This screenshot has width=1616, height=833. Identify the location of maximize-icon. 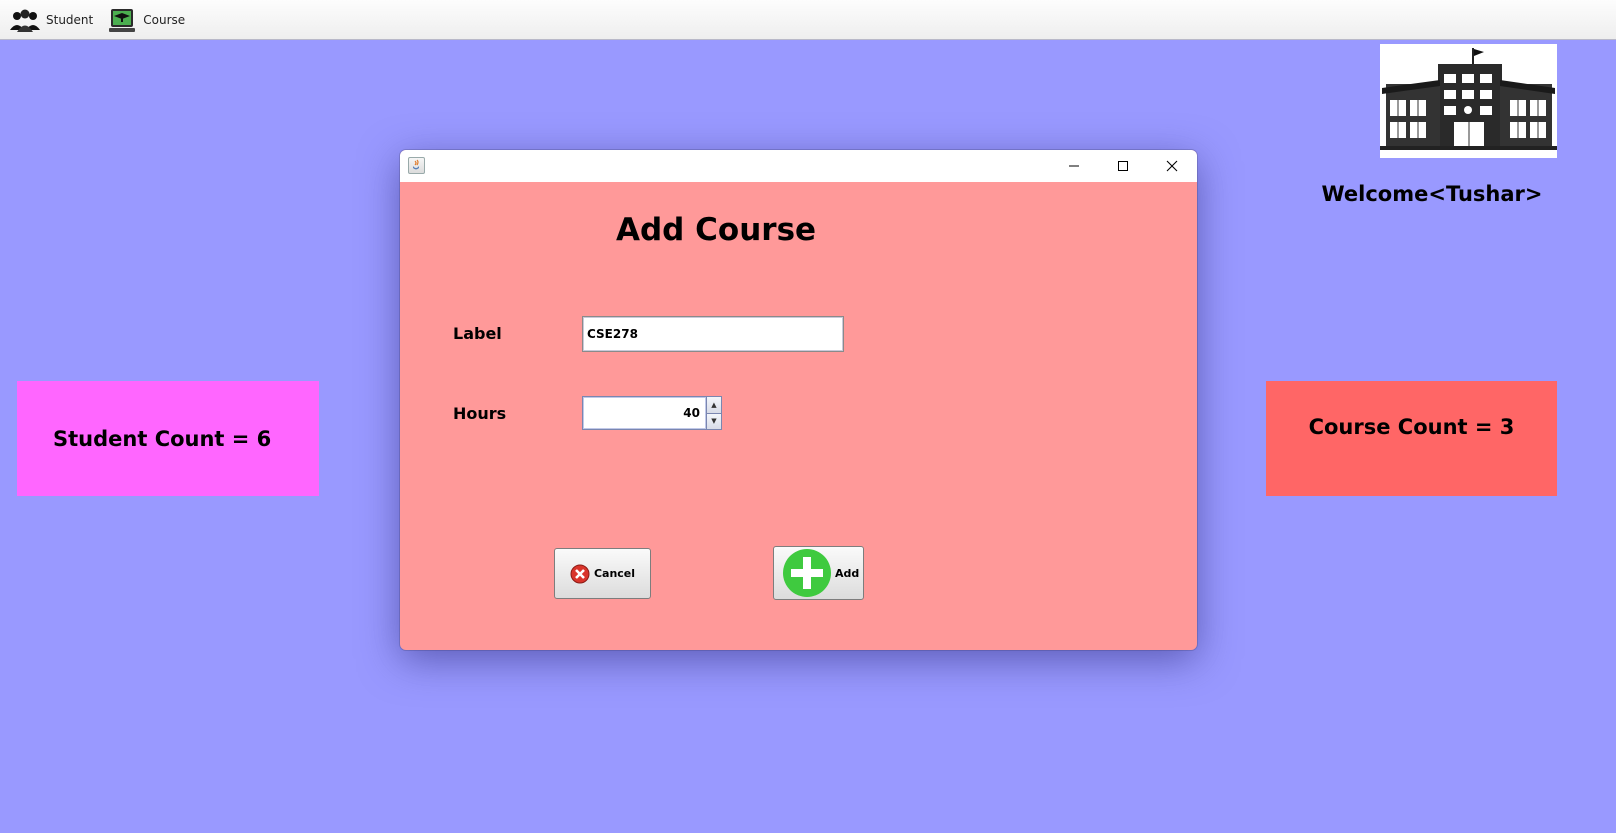
(1122, 166).